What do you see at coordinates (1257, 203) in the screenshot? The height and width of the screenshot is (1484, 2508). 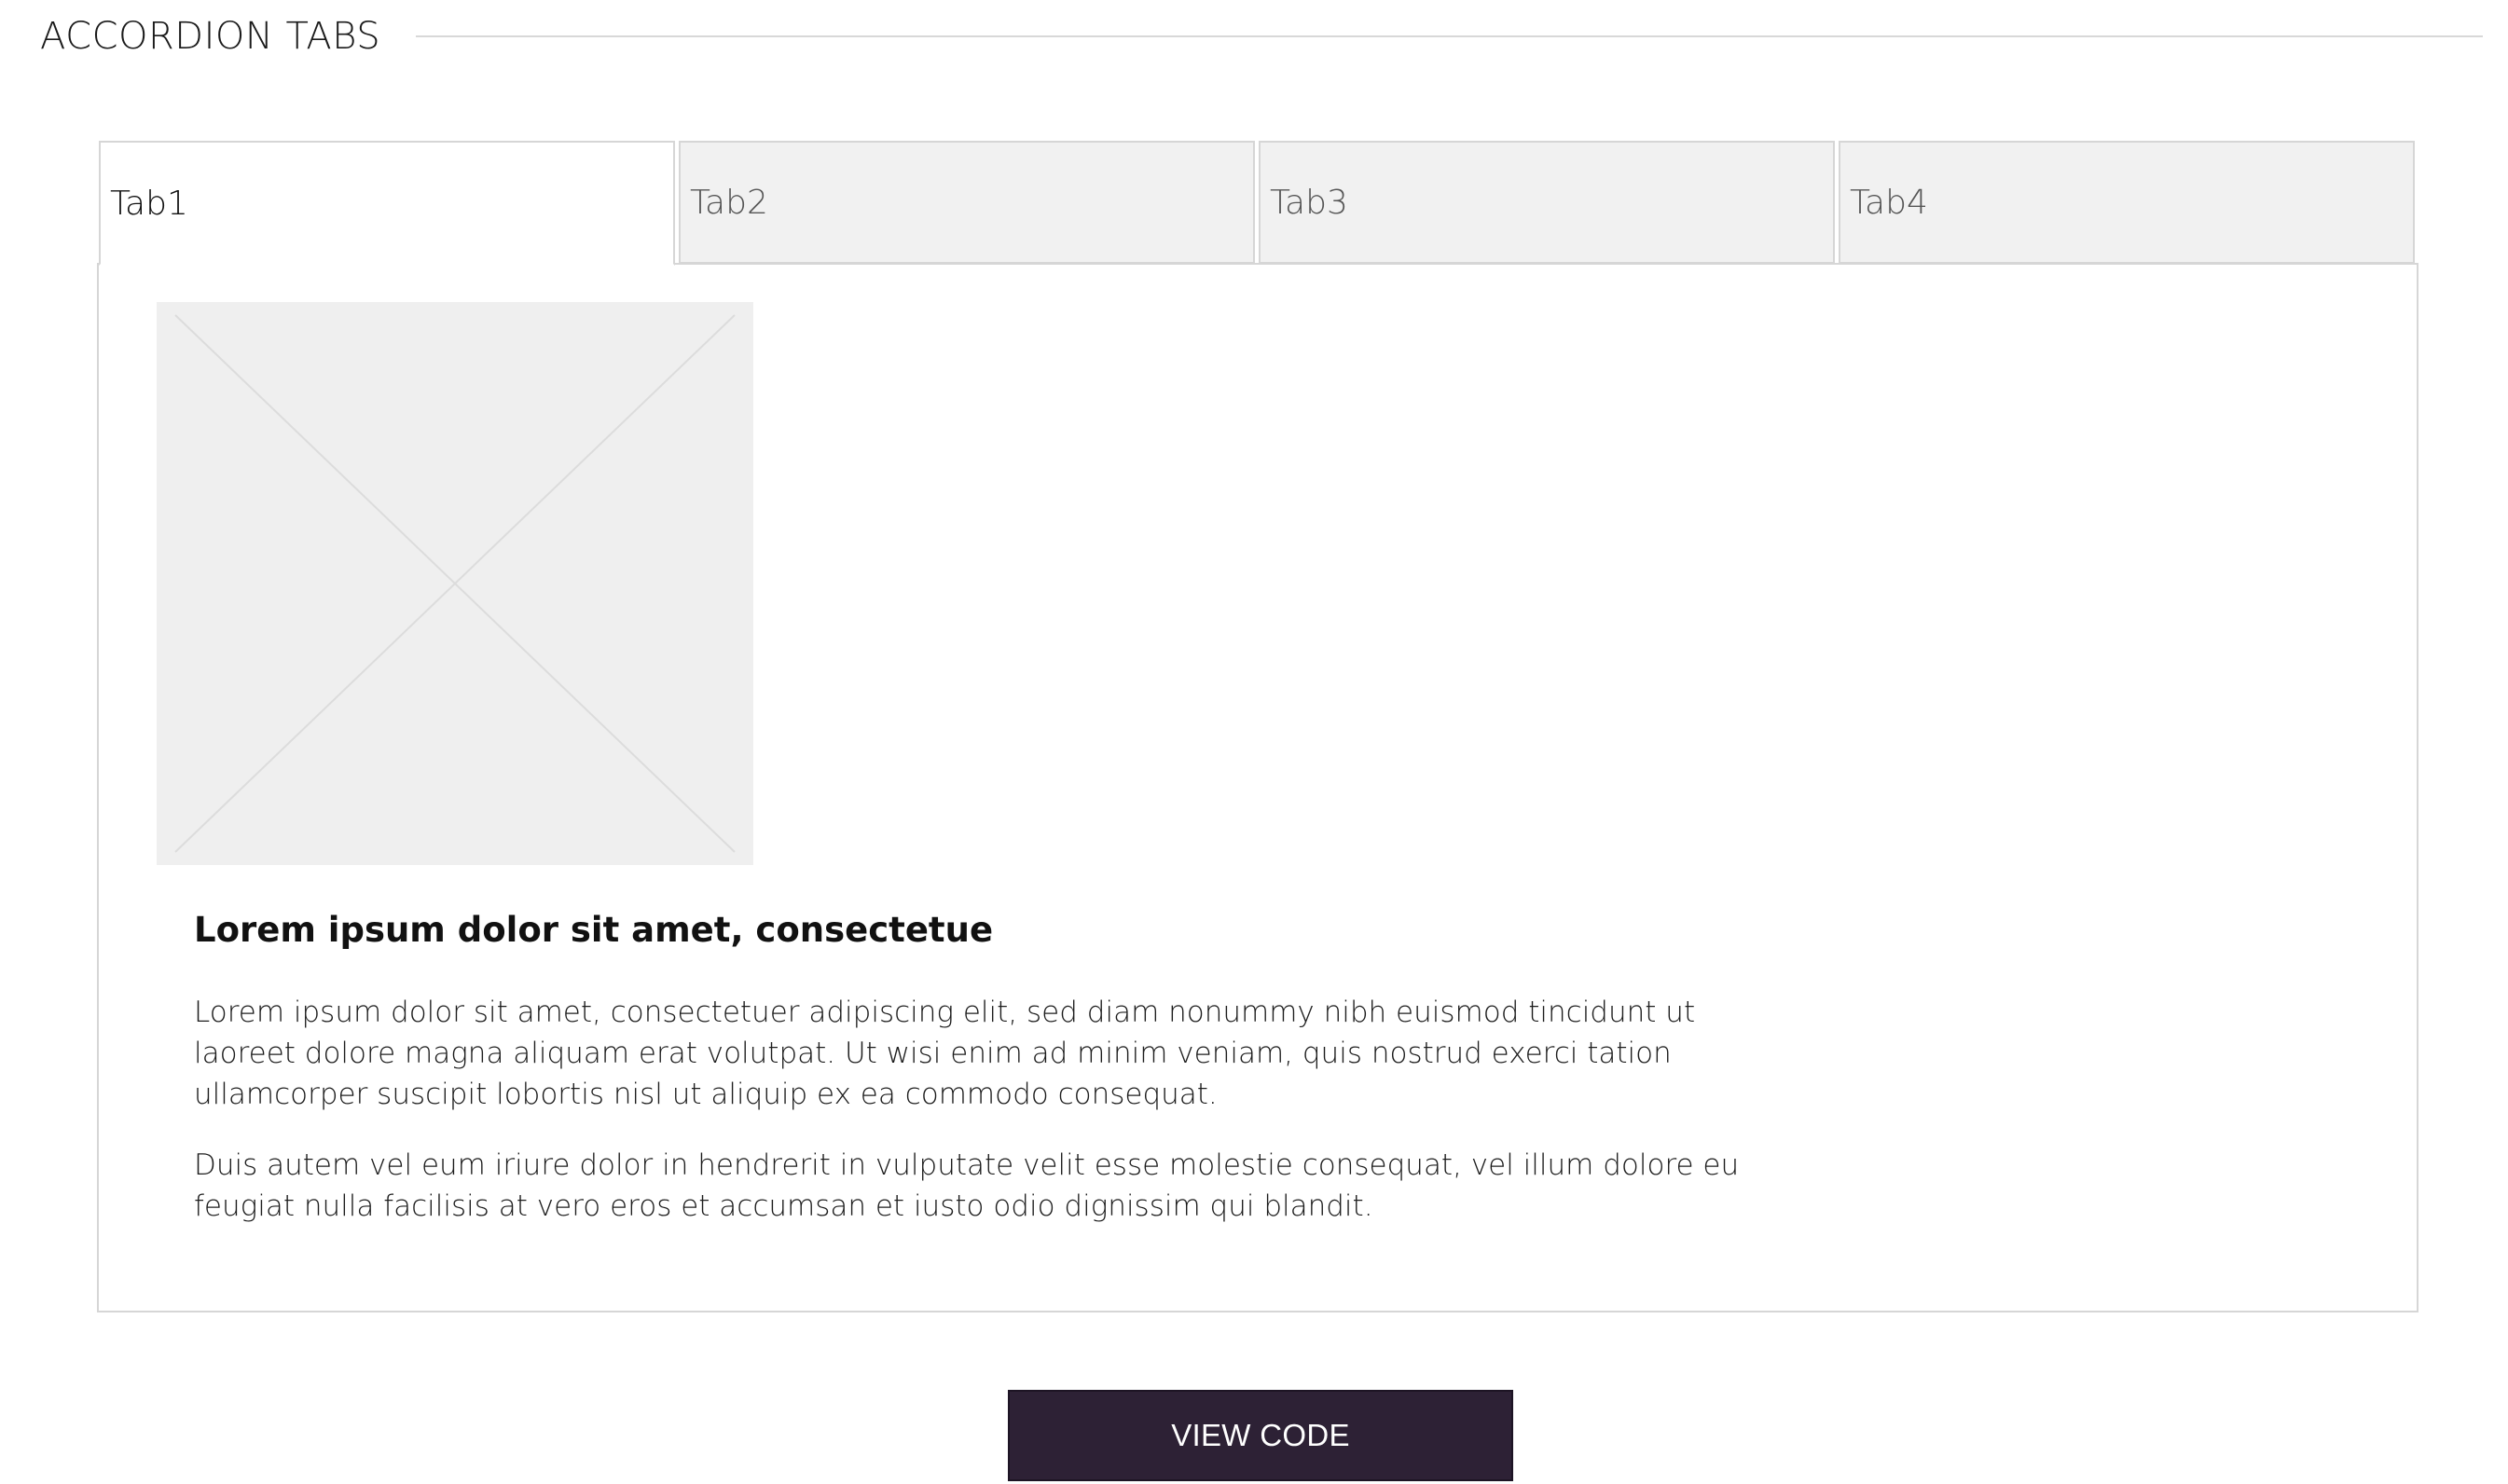 I see `tab-bar: Tab1 Tab2 Tab3 Tab4` at bounding box center [1257, 203].